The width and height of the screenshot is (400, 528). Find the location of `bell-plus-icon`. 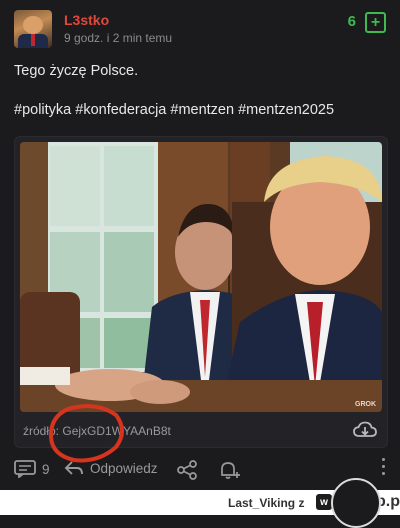

bell-plus-icon is located at coordinates (230, 470).